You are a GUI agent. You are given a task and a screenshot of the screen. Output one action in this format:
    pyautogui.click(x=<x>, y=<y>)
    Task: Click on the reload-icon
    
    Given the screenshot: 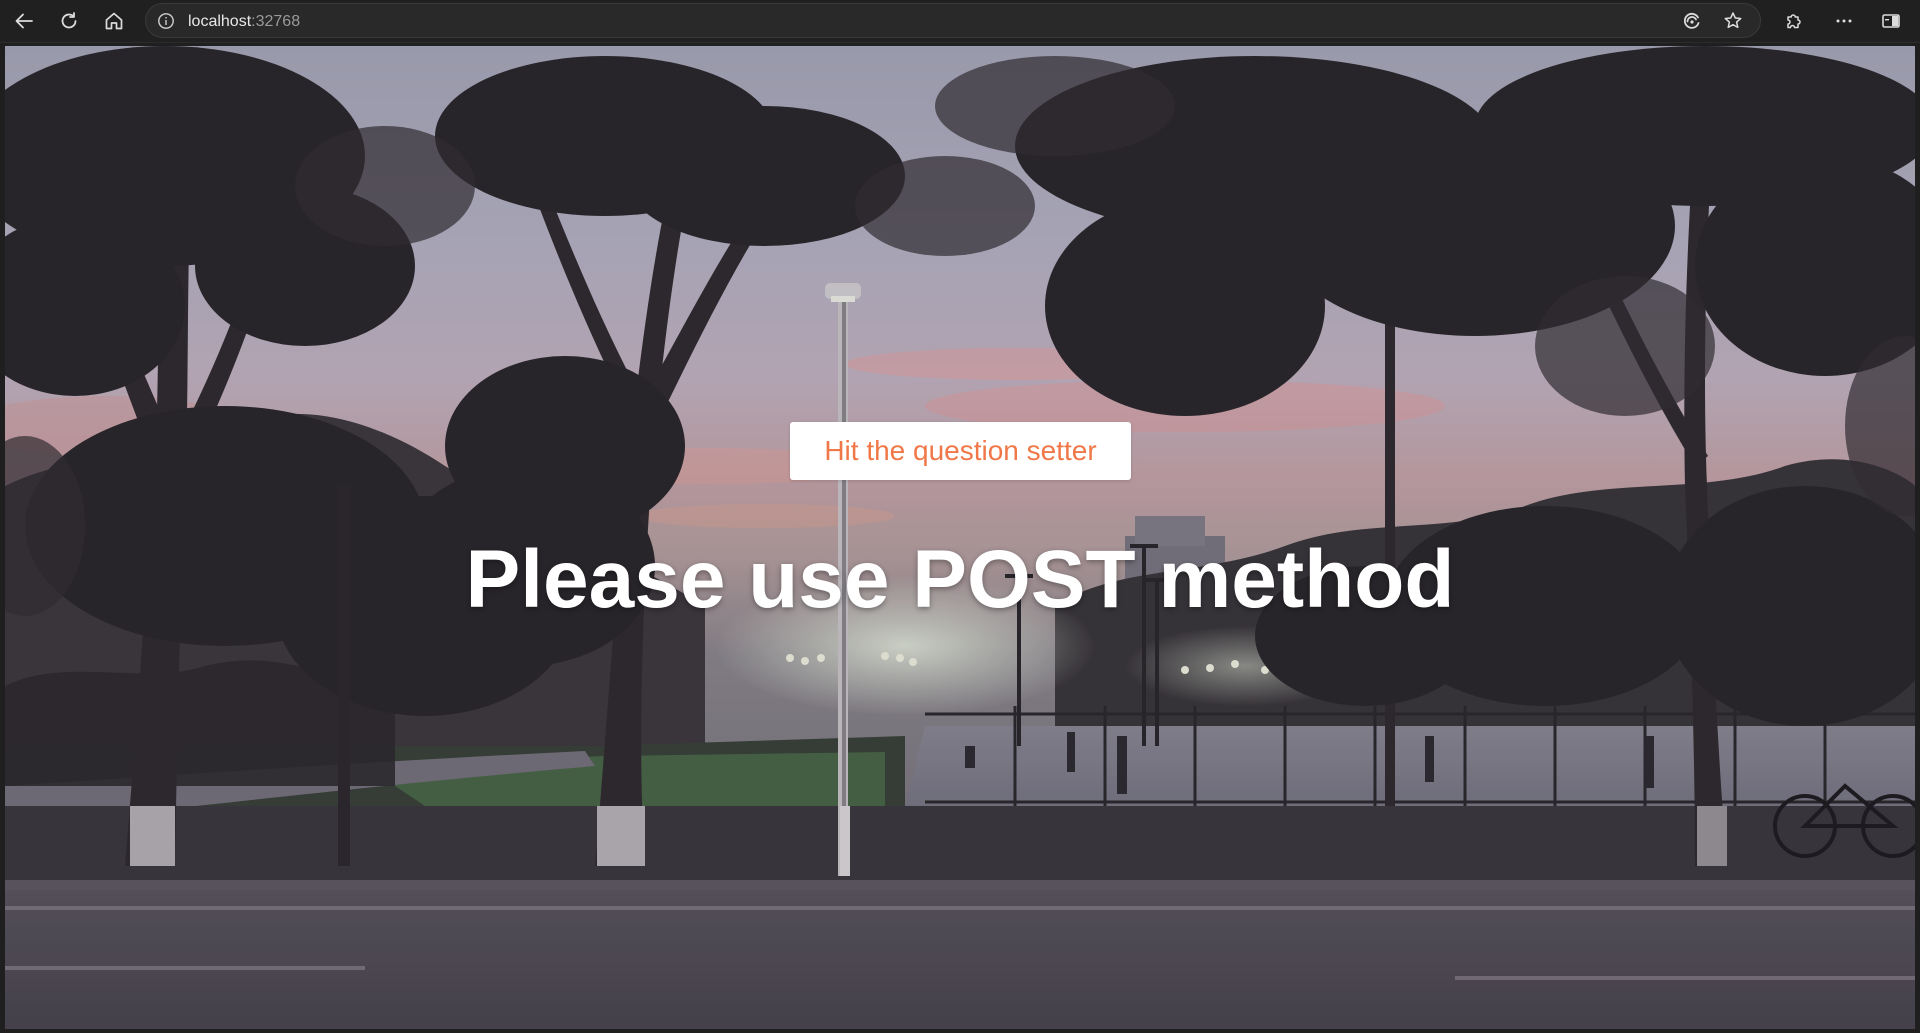 What is the action you would take?
    pyautogui.click(x=69, y=20)
    